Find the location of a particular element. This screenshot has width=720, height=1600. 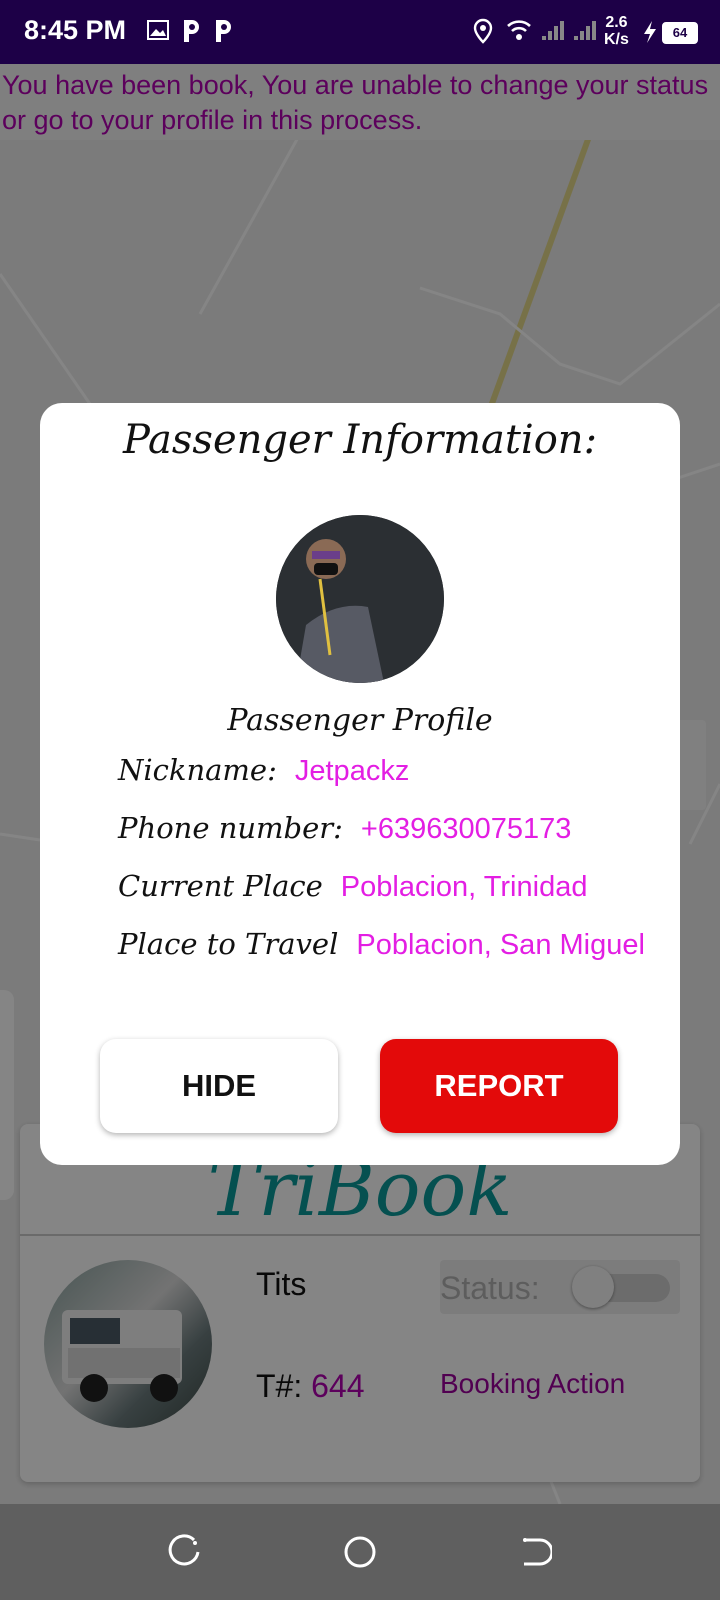

field-value: Poblacion, San Miguel is located at coordinates (500, 945).